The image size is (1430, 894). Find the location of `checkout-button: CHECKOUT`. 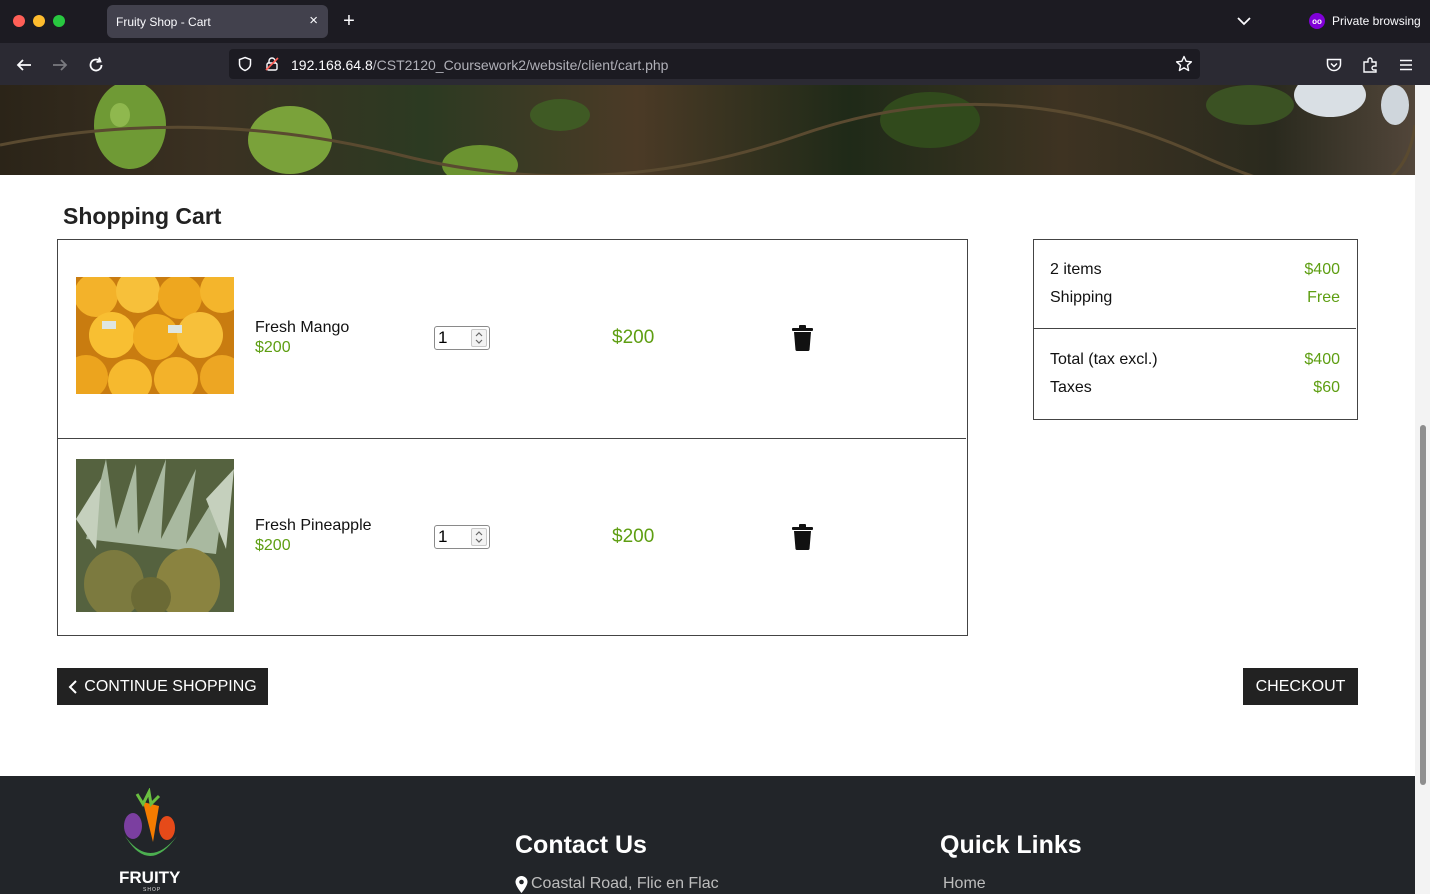

checkout-button: CHECKOUT is located at coordinates (1300, 686).